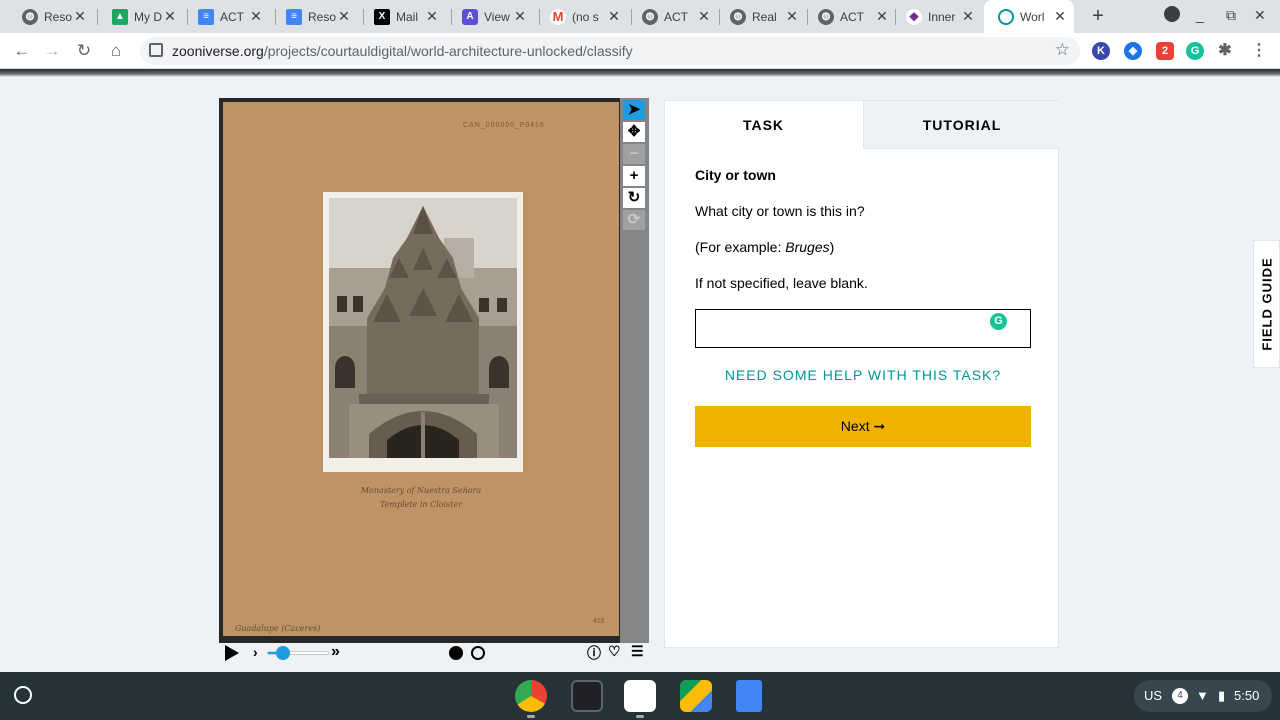 Image resolution: width=1280 pixels, height=720 pixels. What do you see at coordinates (761, 16) in the screenshot?
I see `browser-tab: ◍ Real ✕` at bounding box center [761, 16].